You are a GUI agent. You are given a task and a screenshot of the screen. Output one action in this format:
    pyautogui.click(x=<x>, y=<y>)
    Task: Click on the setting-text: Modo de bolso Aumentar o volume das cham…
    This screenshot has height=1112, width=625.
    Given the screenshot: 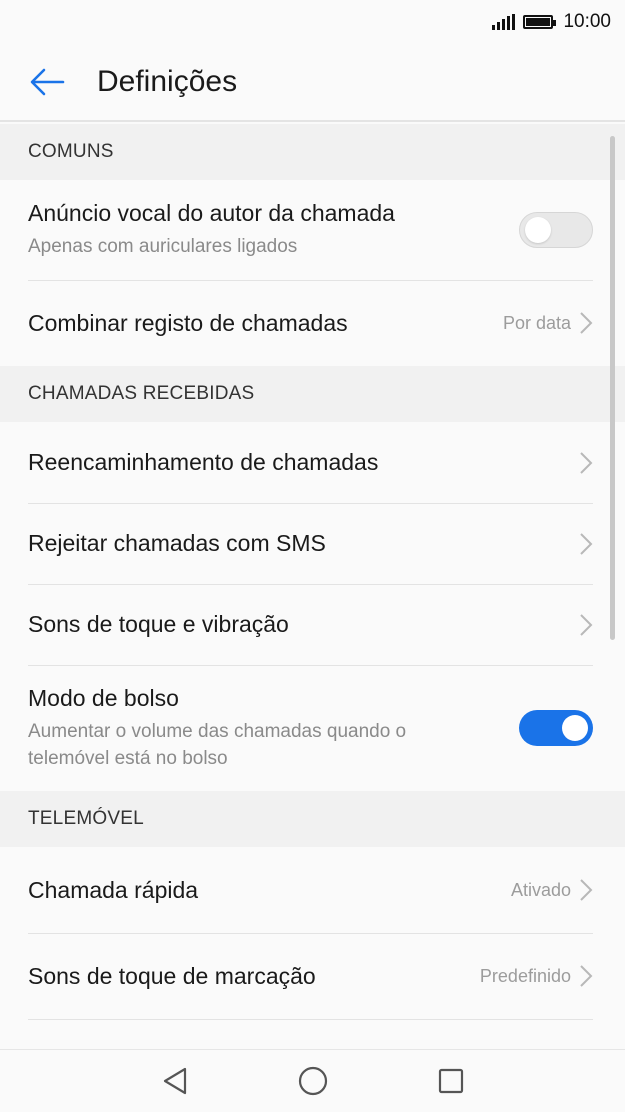 What is the action you would take?
    pyautogui.click(x=273, y=728)
    